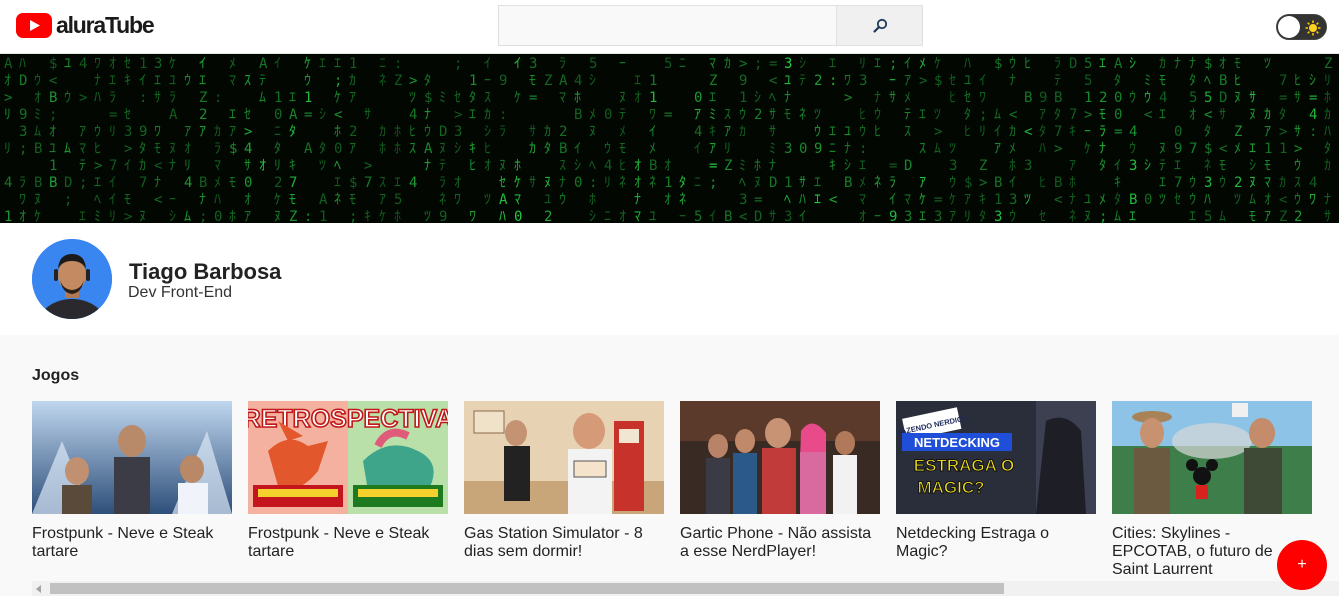  I want to click on scroll-thumb, so click(527, 588).